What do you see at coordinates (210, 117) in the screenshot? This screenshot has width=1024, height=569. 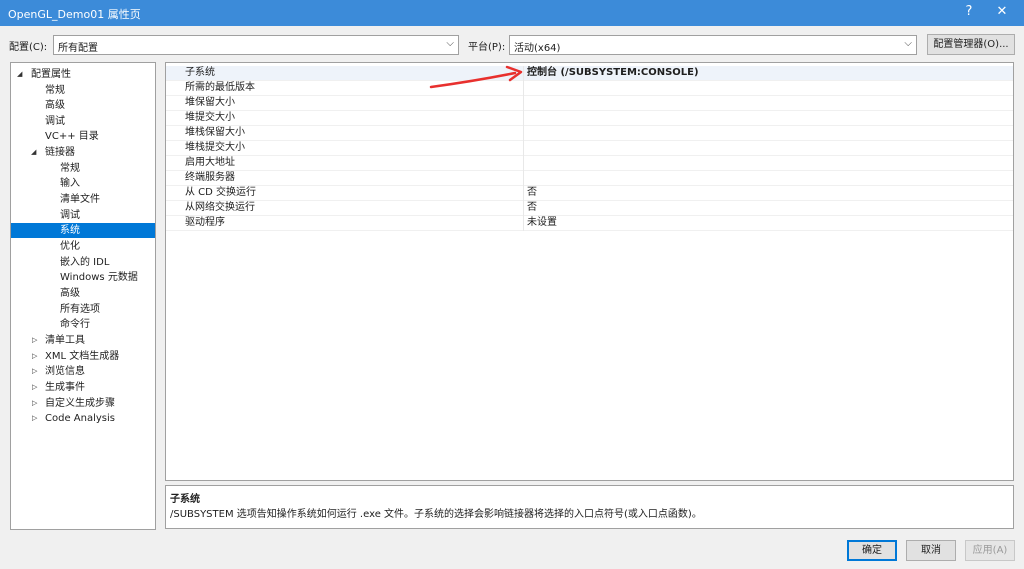 I see `property-name: 堆提交大小` at bounding box center [210, 117].